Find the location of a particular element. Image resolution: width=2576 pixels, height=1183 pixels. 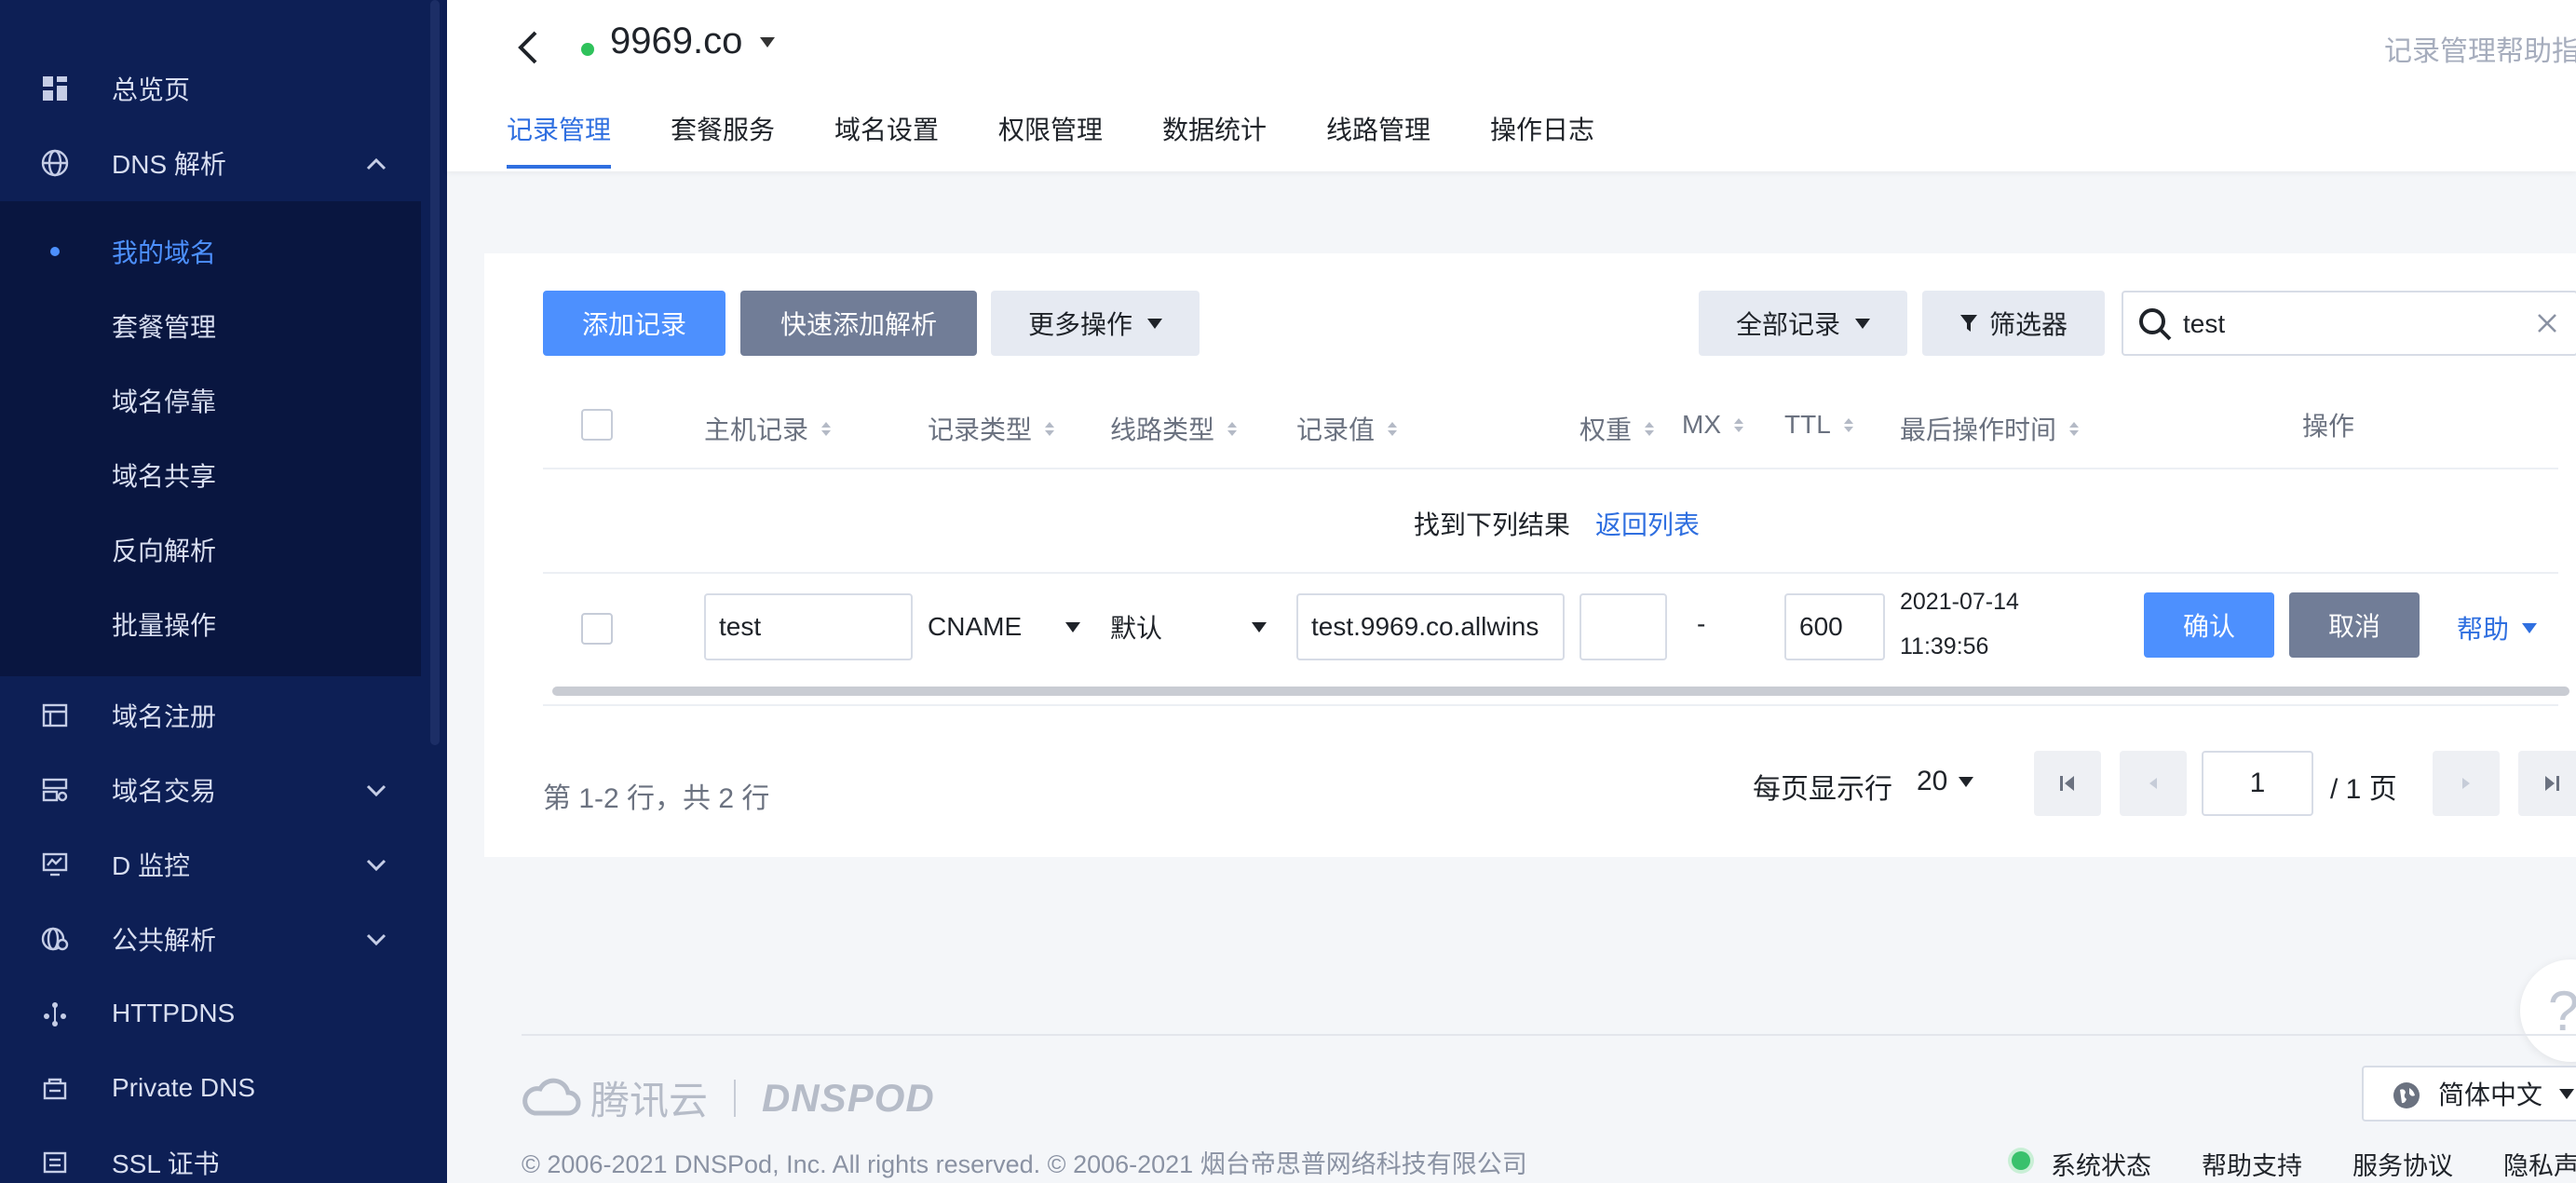

sidebar-item-public-dns: 公共解析 is located at coordinates (210, 939).